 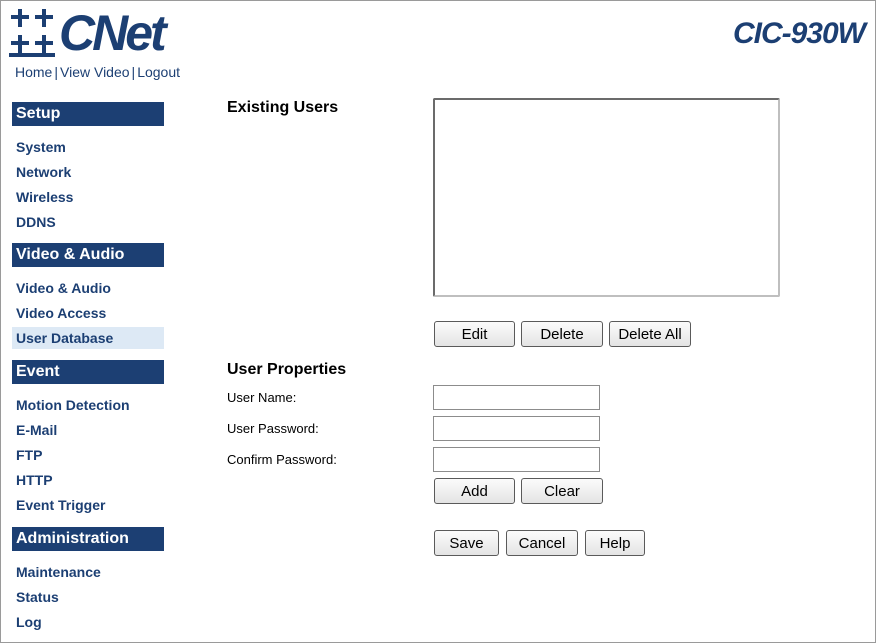 What do you see at coordinates (88, 372) in the screenshot?
I see `sidebar-heading-event: Event` at bounding box center [88, 372].